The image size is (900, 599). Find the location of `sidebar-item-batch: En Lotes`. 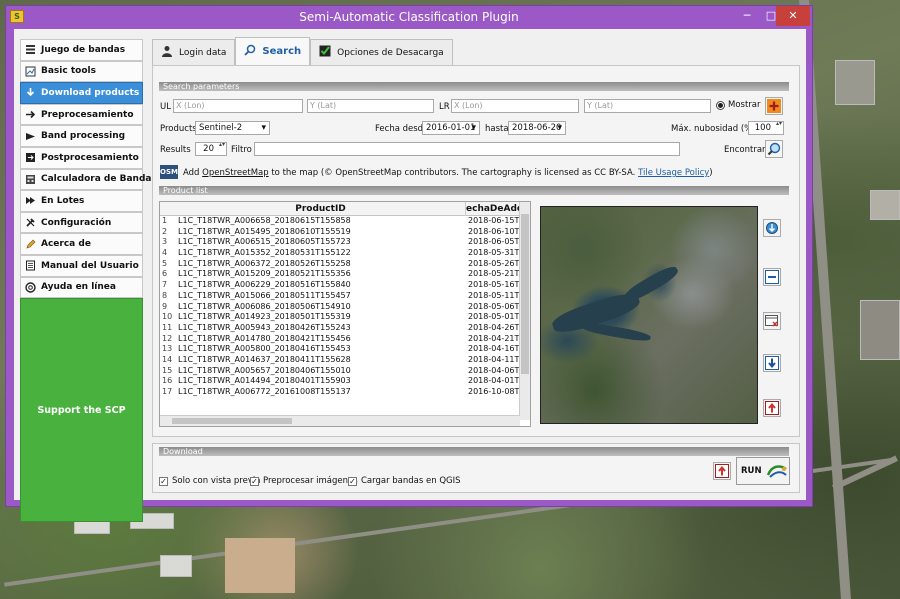

sidebar-item-batch: En Lotes is located at coordinates (81, 201).